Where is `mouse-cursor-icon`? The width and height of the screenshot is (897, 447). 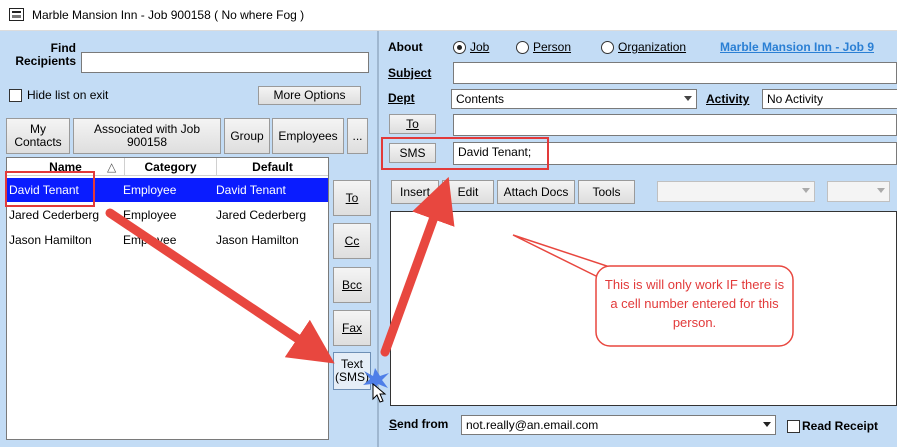 mouse-cursor-icon is located at coordinates (379, 392).